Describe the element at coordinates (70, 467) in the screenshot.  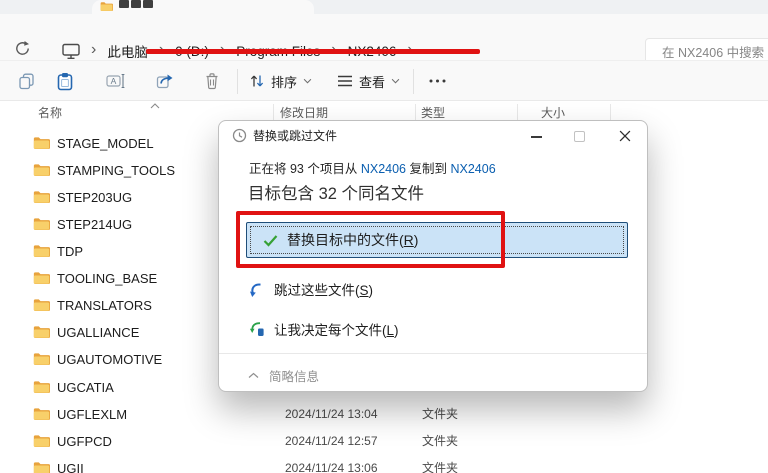
I see `file-name: UGII` at that location.